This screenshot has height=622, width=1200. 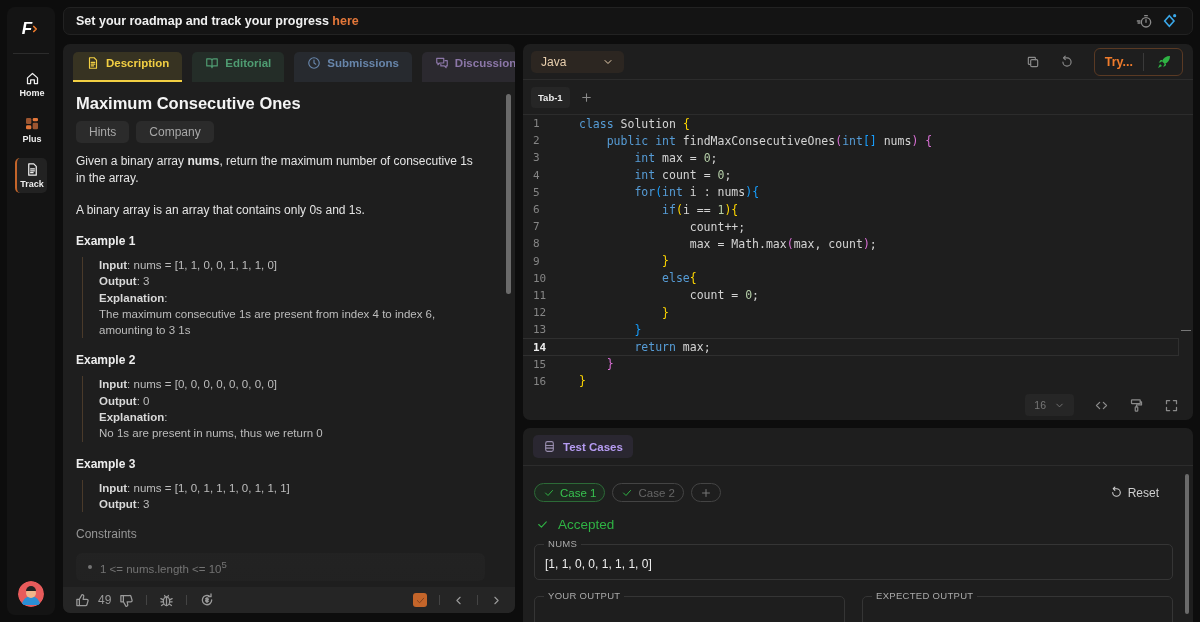 I want to click on constraint-text: 1 <= nums.length <= 10$^{5}$, so click(x=163, y=567).